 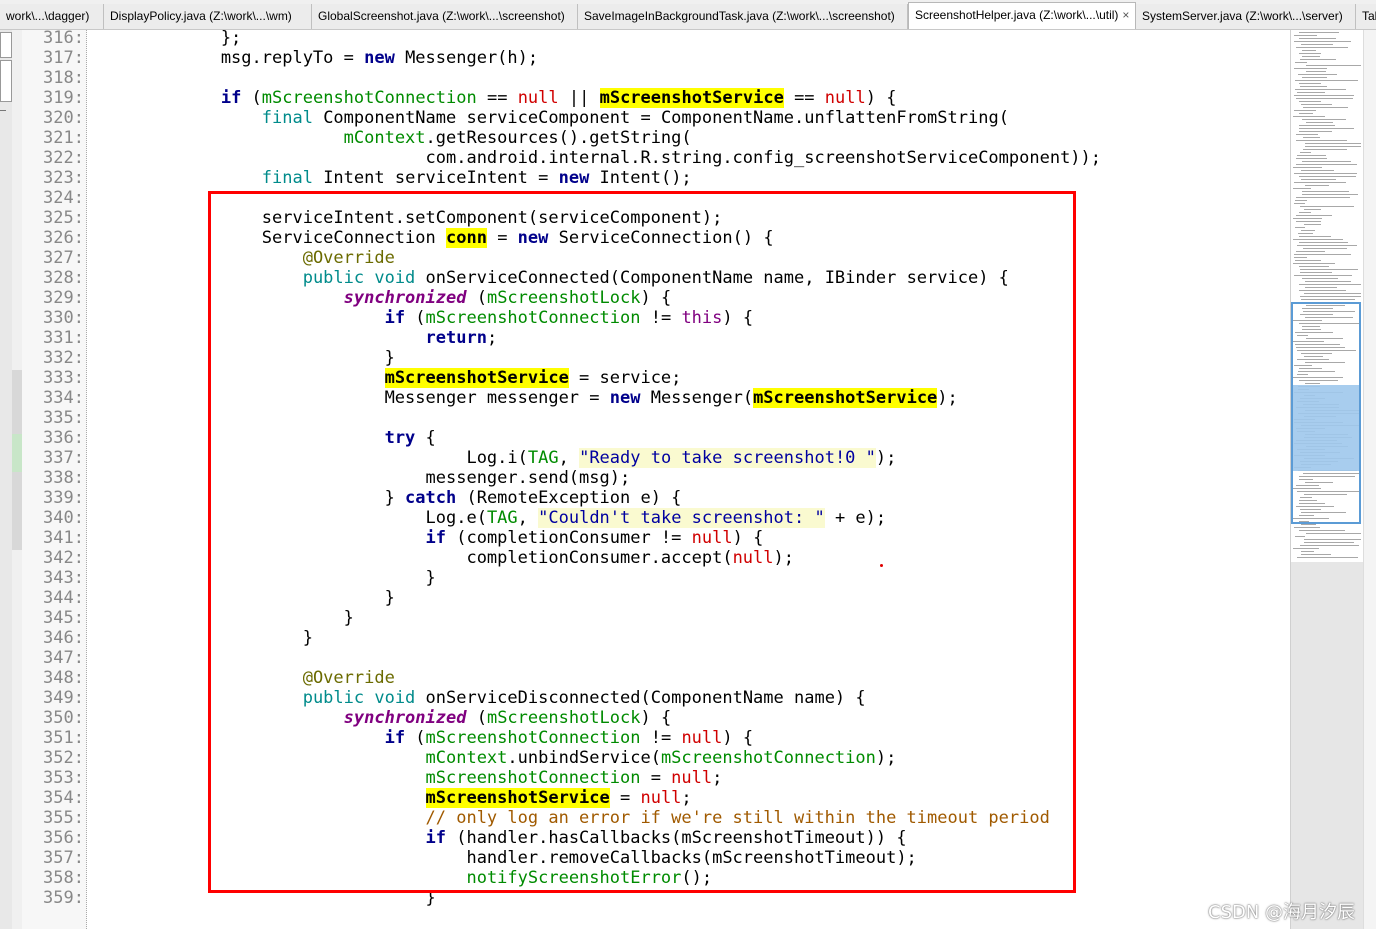 I want to click on code-line: 345: }, so click(x=183, y=618).